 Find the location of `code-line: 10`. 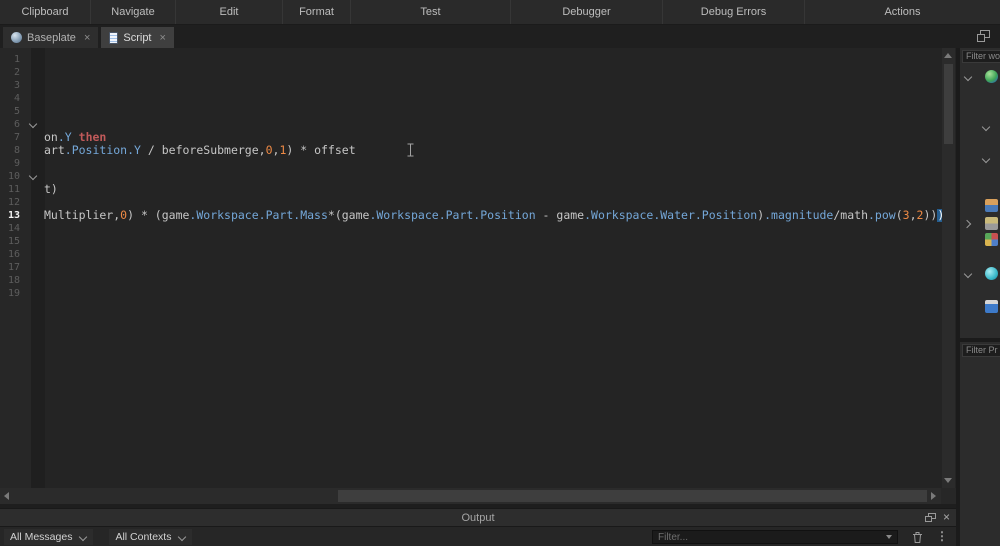

code-line: 10 is located at coordinates (478, 176).